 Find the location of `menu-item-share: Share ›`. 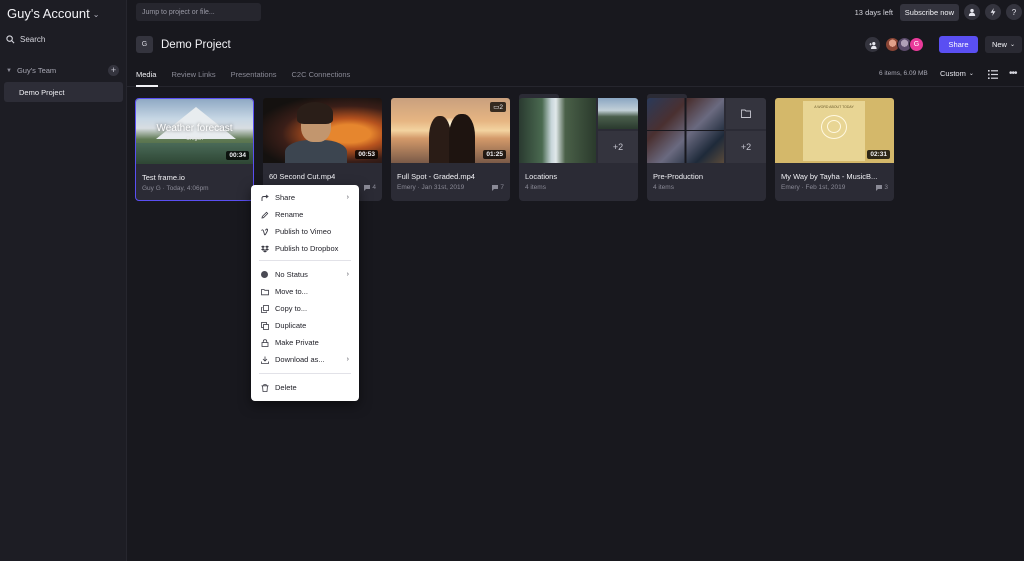

menu-item-share: Share › is located at coordinates (305, 197).